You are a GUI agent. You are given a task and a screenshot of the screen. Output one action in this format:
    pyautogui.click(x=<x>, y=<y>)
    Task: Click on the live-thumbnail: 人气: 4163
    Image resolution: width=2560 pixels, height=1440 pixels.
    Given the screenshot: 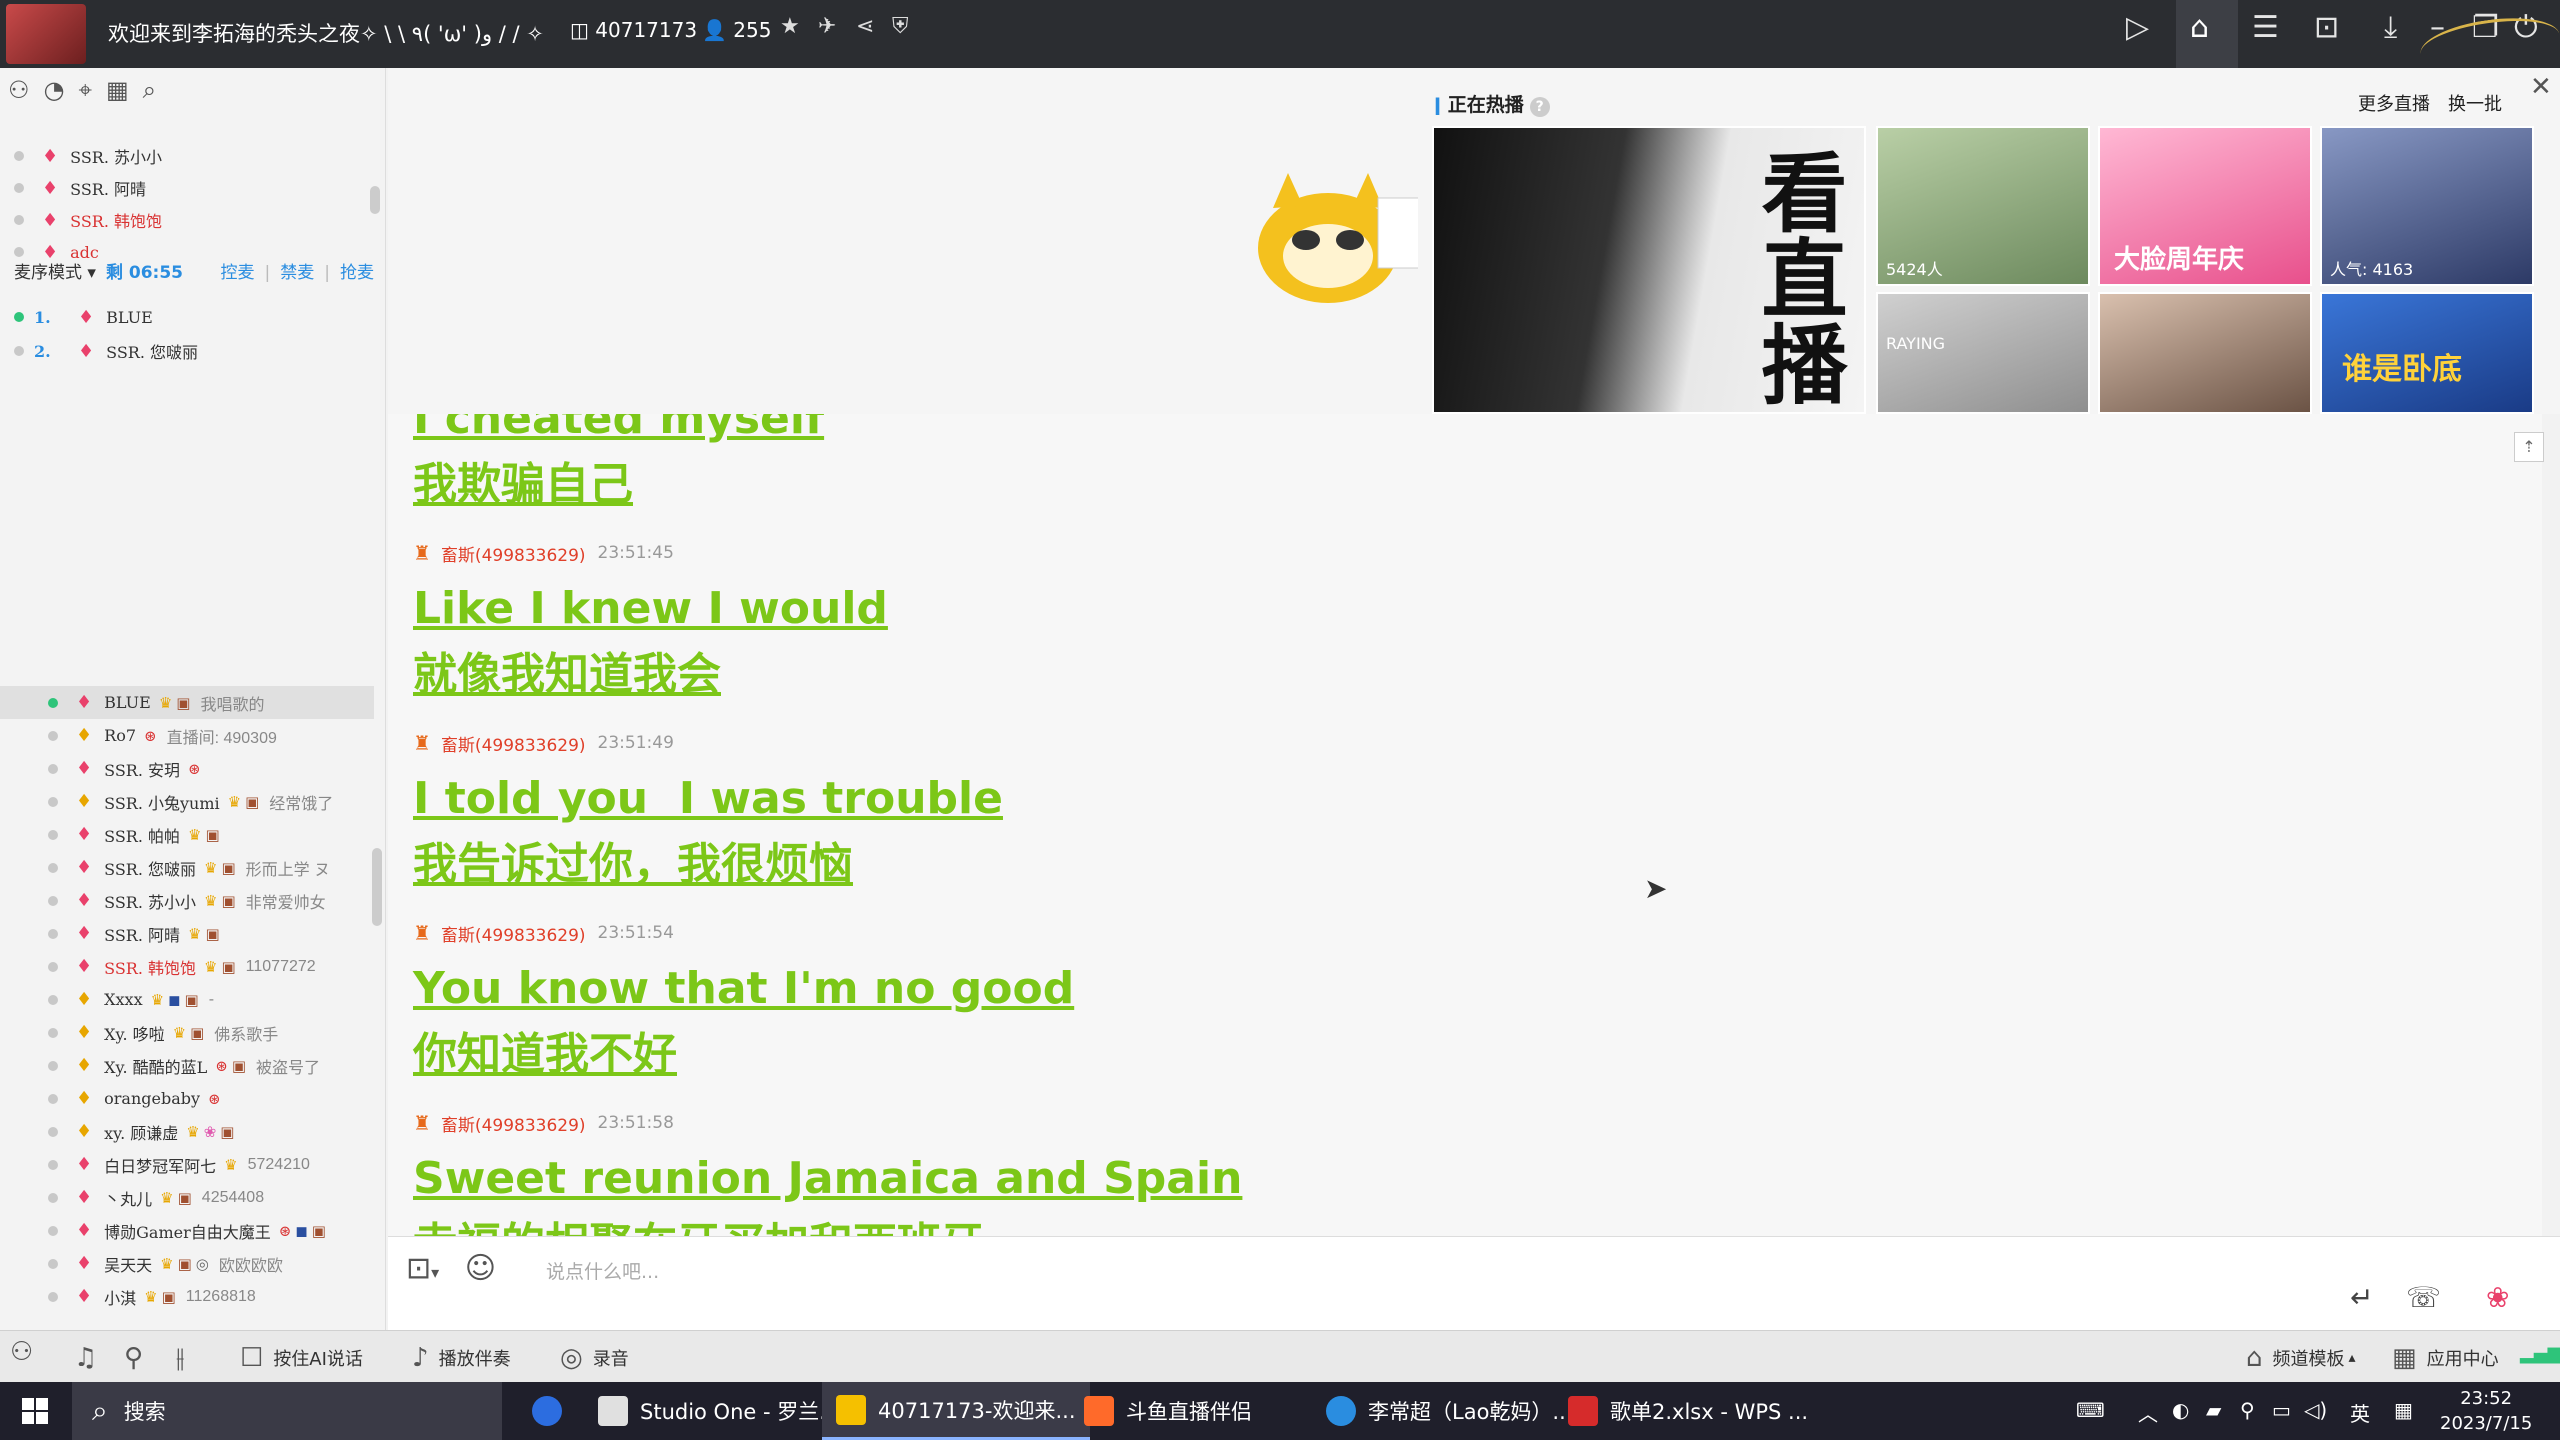 What is the action you would take?
    pyautogui.click(x=2427, y=206)
    